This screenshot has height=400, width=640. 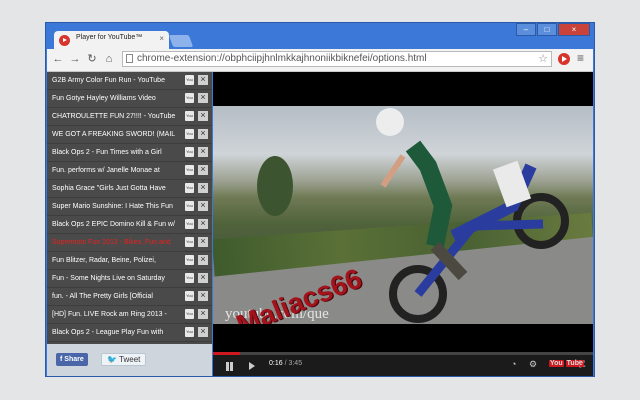 What do you see at coordinates (580, 58) in the screenshot?
I see `menu-icon: ≡` at bounding box center [580, 58].